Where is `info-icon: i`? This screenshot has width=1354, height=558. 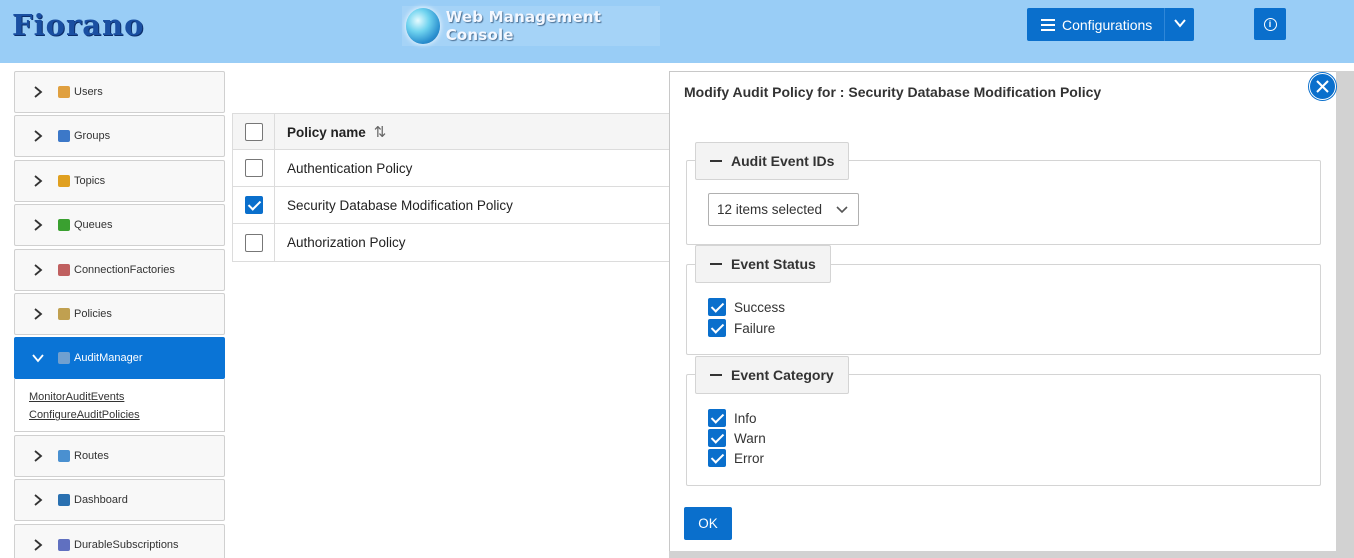 info-icon: i is located at coordinates (1270, 24).